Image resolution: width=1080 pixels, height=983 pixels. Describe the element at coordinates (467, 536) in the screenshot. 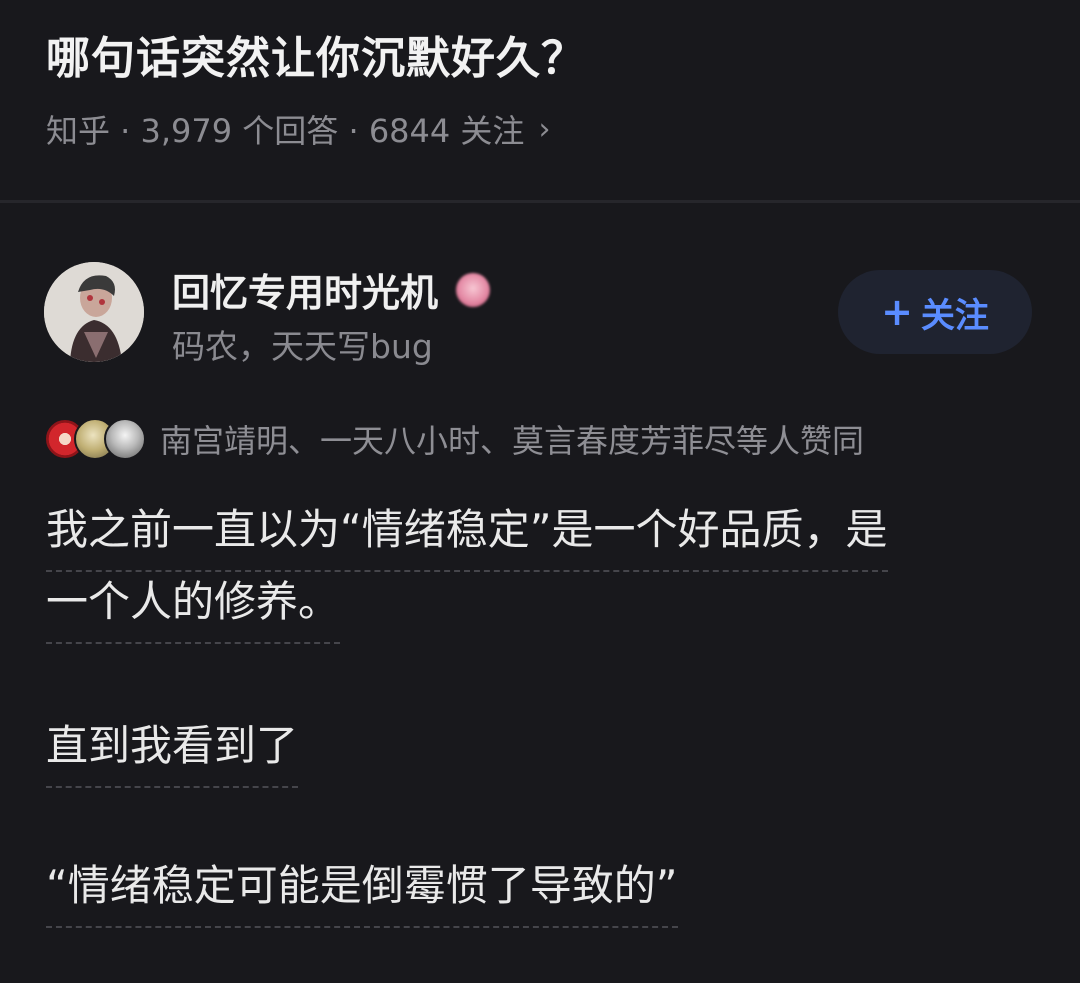

I see `answer-line: 我之前一直以为“情绪稳定”是一个好品质，是` at that location.